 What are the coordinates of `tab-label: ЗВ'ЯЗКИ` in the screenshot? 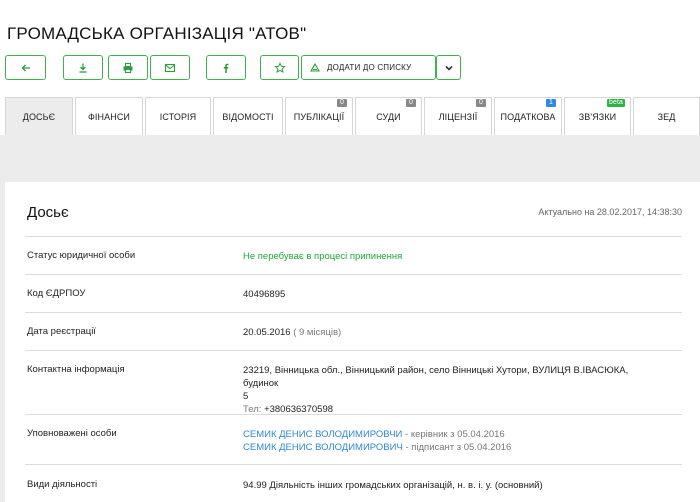 It's located at (597, 116).